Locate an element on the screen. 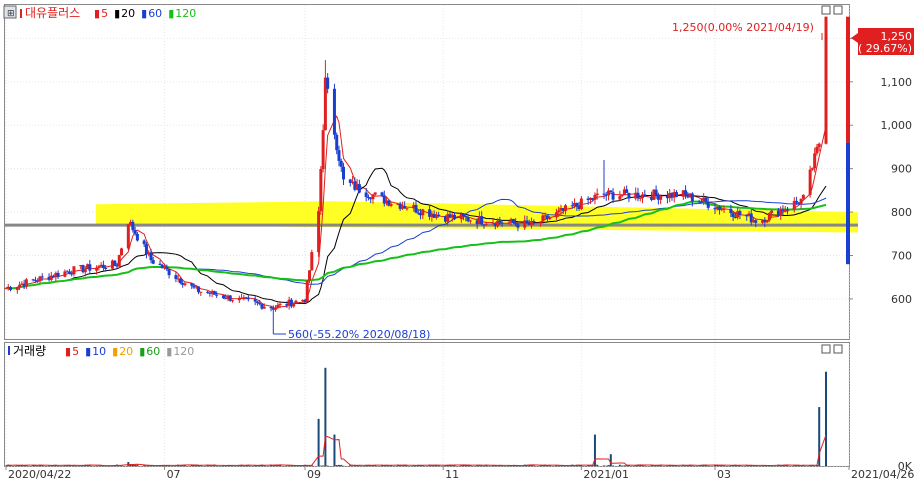  minimize-button is located at coordinates (826, 10).